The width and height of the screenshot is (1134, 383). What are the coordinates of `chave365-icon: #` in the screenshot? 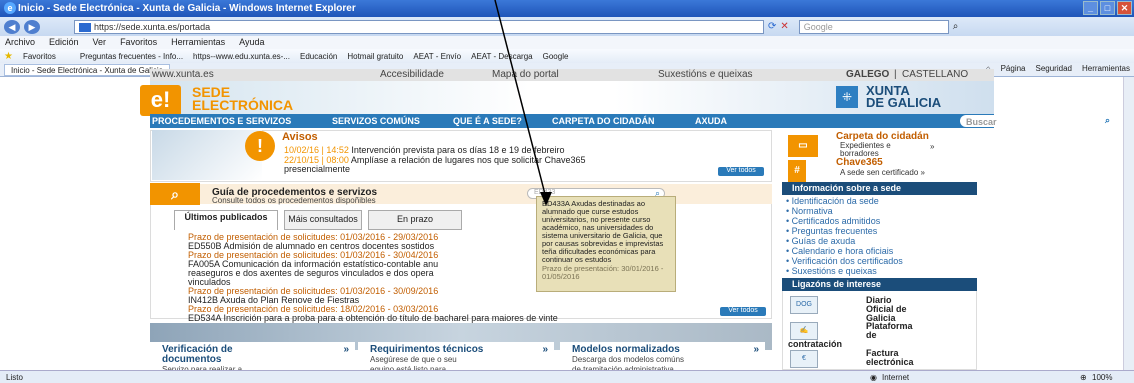 It's located at (797, 171).